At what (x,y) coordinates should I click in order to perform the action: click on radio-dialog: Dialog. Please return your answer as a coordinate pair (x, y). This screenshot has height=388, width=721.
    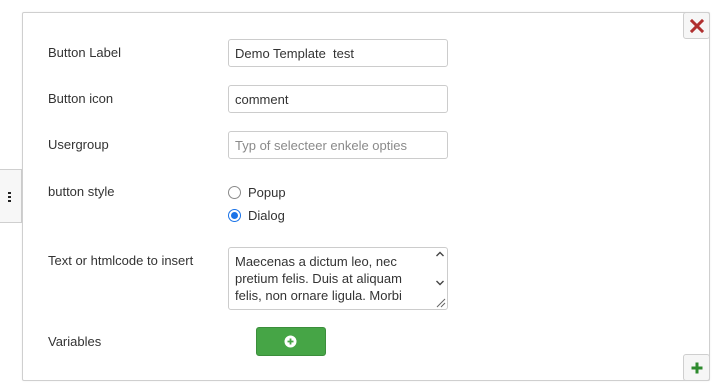
    Looking at the image, I should click on (256, 215).